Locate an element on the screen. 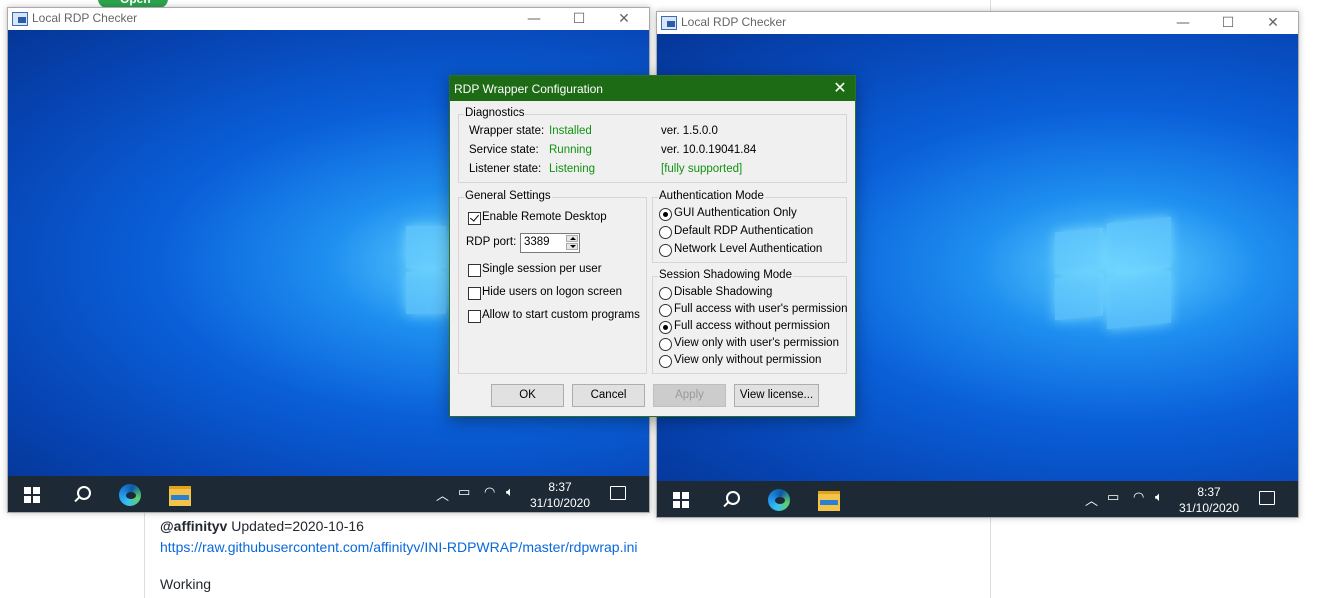 The width and height of the screenshot is (1320, 598). general-settings-title: General Settings is located at coordinates (508, 196).